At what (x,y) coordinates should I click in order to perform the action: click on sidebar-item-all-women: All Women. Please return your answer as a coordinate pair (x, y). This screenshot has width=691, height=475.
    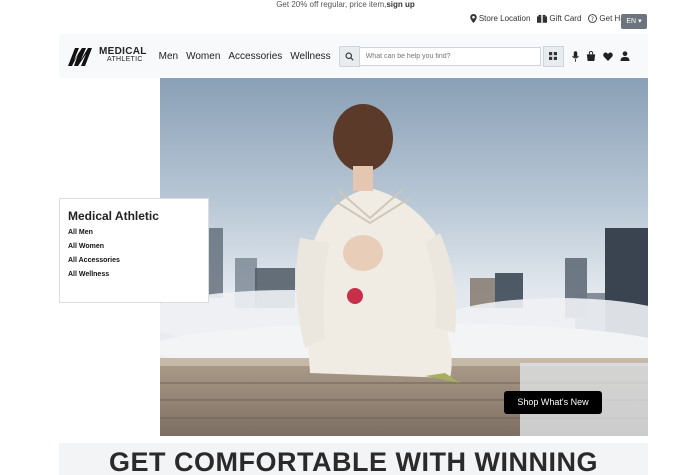
    Looking at the image, I should click on (138, 246).